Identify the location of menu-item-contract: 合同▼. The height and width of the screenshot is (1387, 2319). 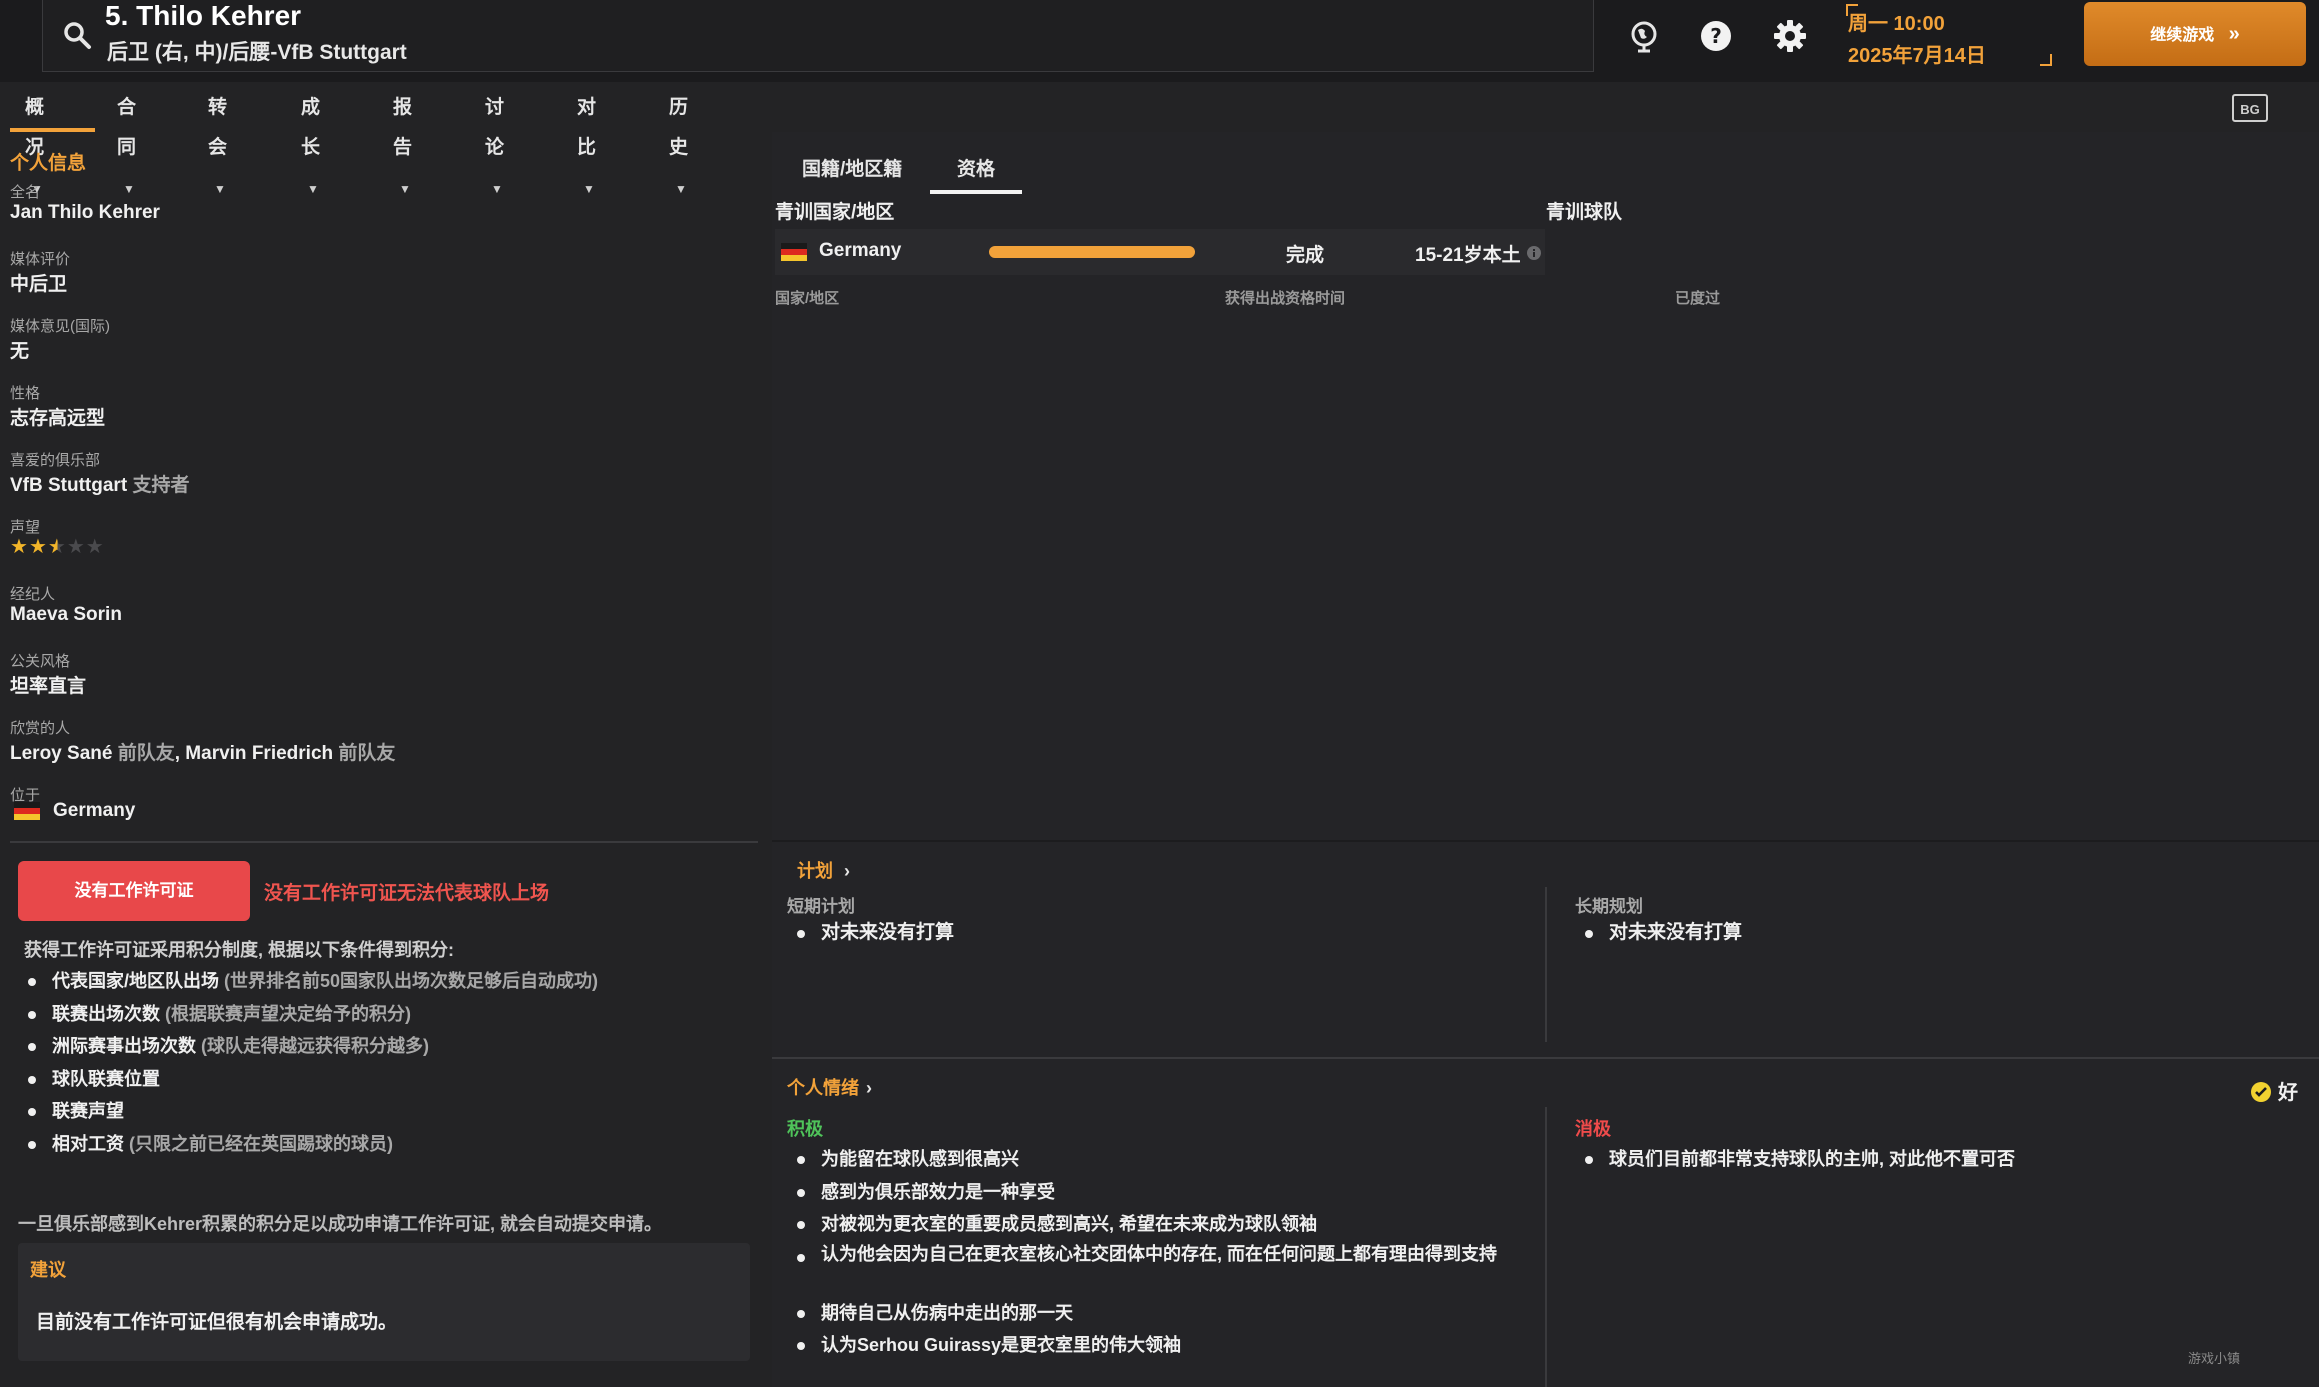
(126, 142).